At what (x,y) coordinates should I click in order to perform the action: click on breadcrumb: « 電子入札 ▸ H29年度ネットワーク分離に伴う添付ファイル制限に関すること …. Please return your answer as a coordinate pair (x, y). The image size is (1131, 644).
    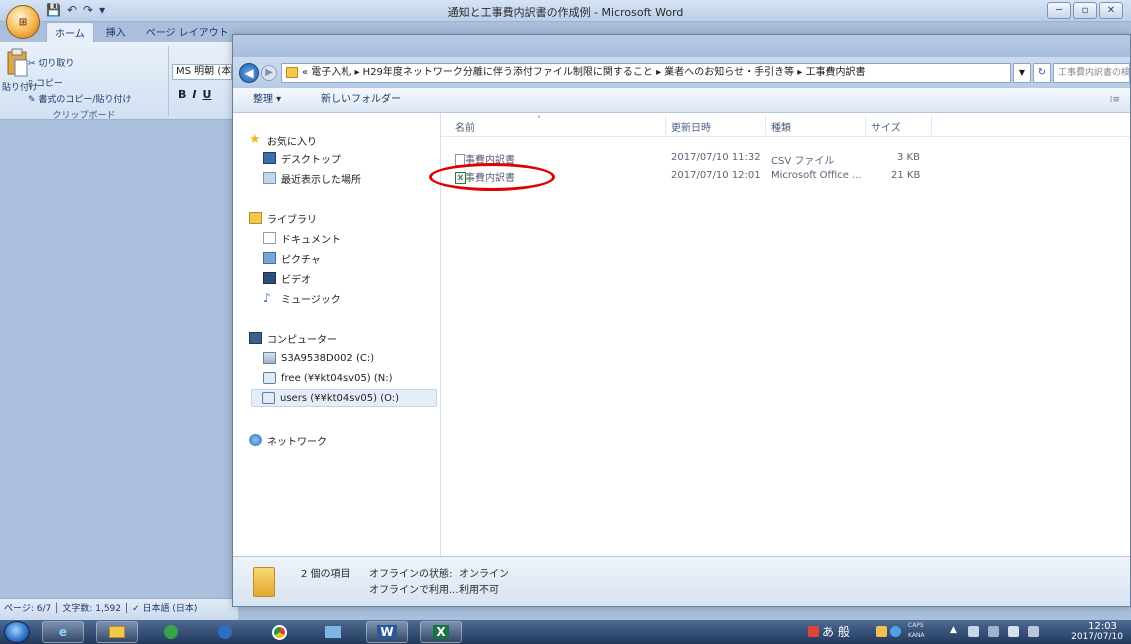
    Looking at the image, I should click on (646, 73).